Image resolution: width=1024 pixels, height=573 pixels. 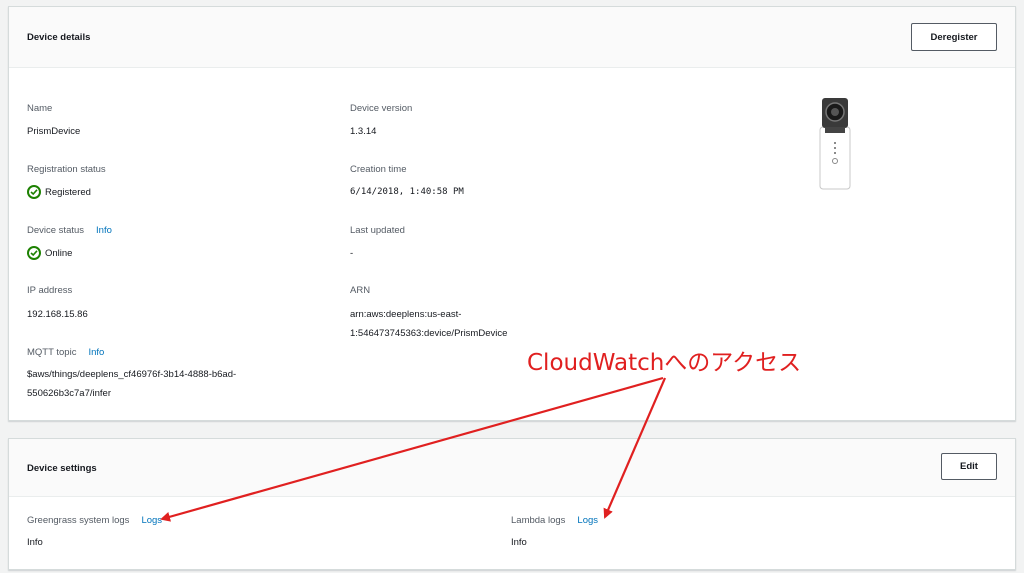 What do you see at coordinates (635, 448) in the screenshot?
I see `arrow-to-lambda-logs` at bounding box center [635, 448].